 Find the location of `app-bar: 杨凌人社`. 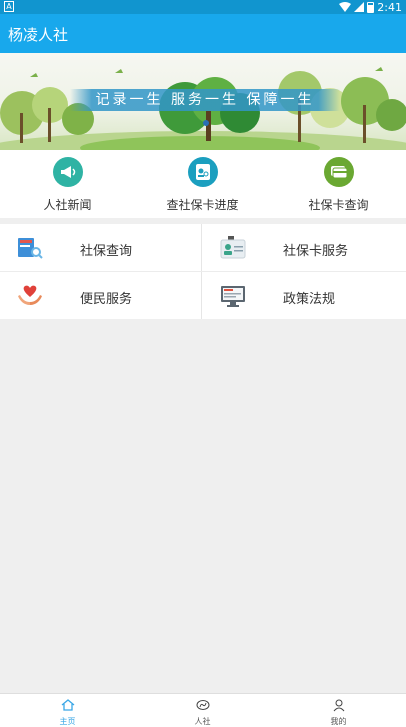

app-bar: 杨凌人社 is located at coordinates (203, 33).